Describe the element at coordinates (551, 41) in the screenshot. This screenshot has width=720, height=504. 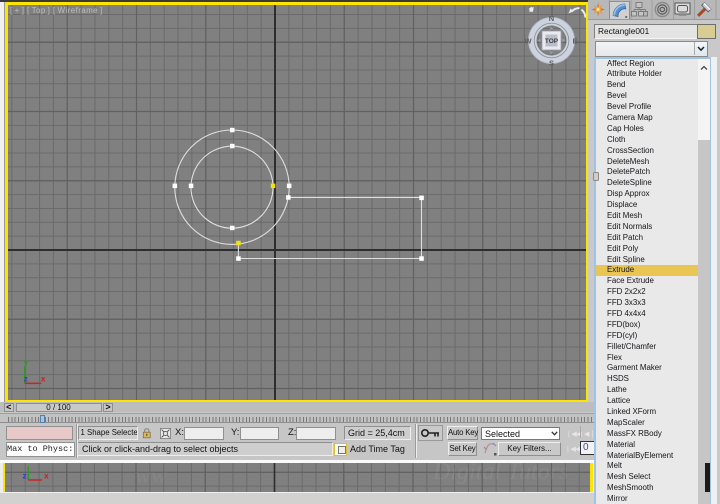
I see `svg-text: TOP` at that location.